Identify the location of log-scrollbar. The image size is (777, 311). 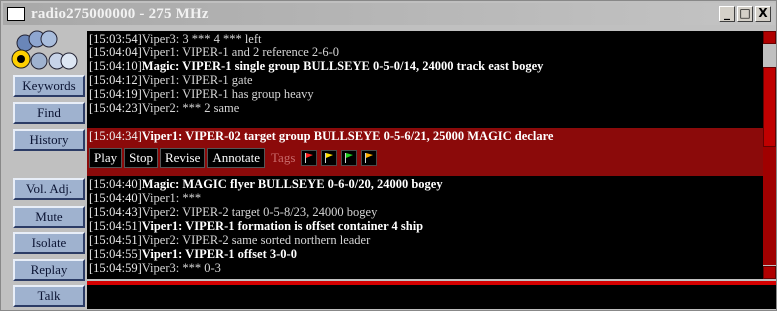
(769, 155).